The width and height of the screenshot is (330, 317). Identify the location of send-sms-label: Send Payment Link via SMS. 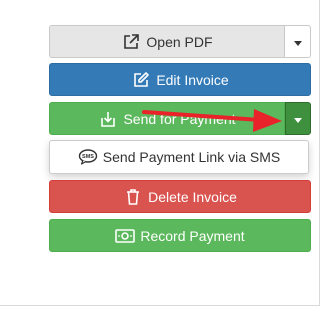
(191, 157).